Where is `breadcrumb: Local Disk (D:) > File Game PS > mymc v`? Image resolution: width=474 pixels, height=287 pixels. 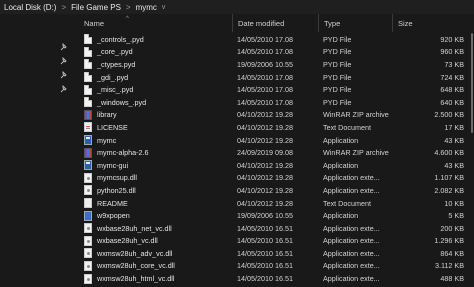 breadcrumb: Local Disk (D:) > File Game PS > mymc v is located at coordinates (237, 7).